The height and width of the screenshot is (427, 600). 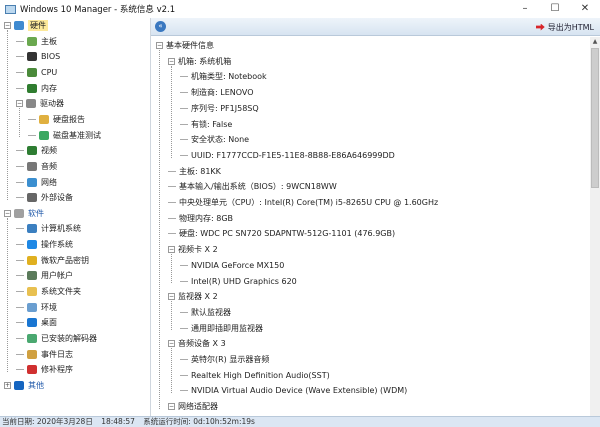 I want to click on info-label: 音频设备 X 3, so click(x=202, y=344).